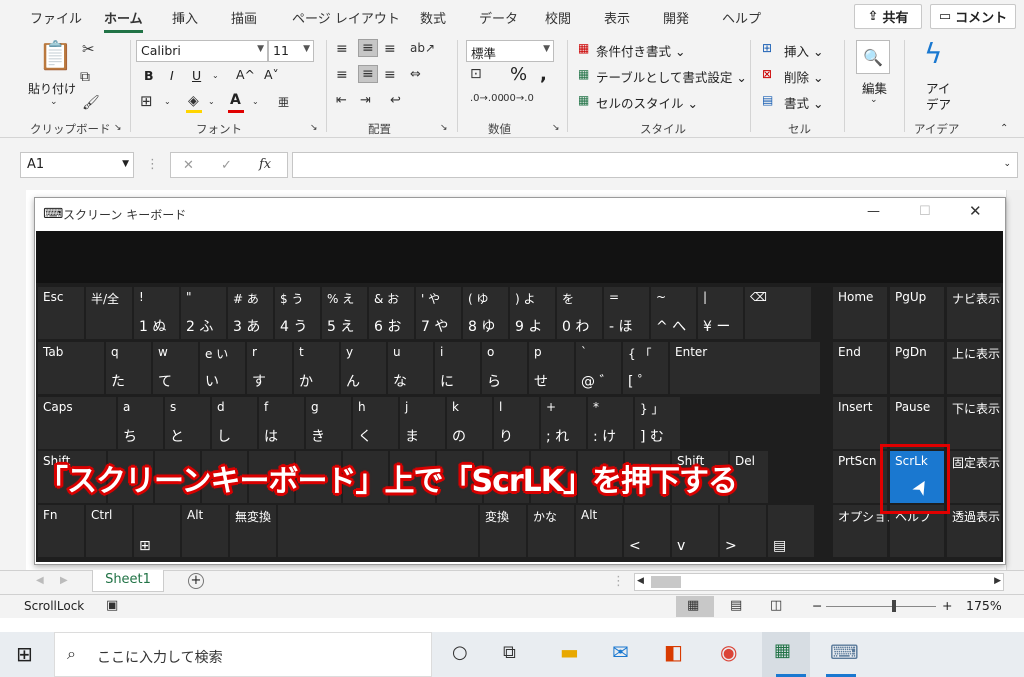 Image resolution: width=1024 pixels, height=677 pixels. I want to click on osk-key: ` @ ゛, so click(598, 368).